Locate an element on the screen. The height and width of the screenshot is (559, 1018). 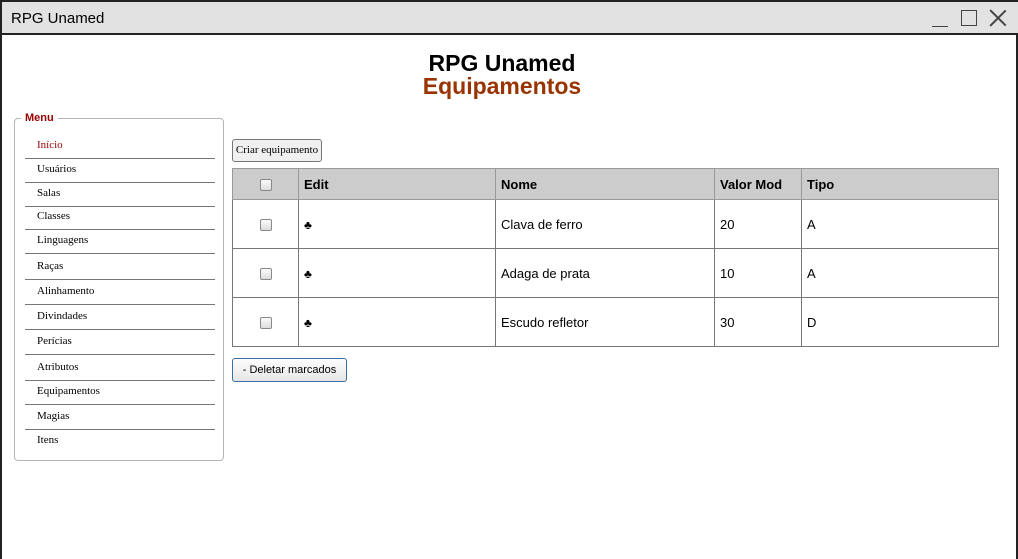
sidebar-item-classes: Classes is located at coordinates (120, 218).